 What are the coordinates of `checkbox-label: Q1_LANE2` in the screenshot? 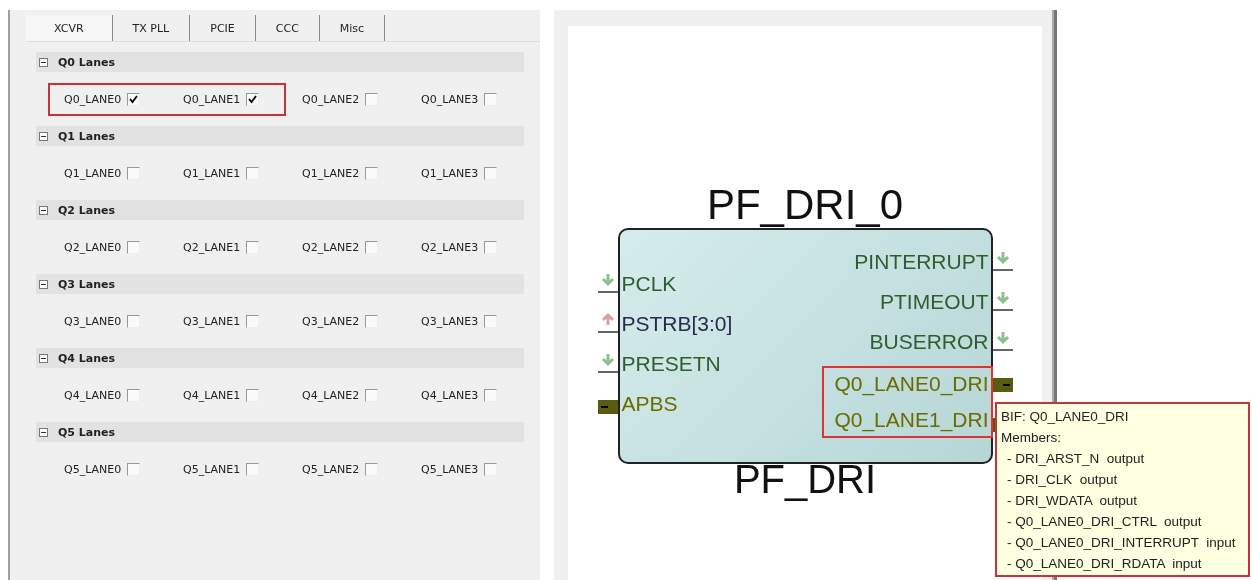 It's located at (331, 173).